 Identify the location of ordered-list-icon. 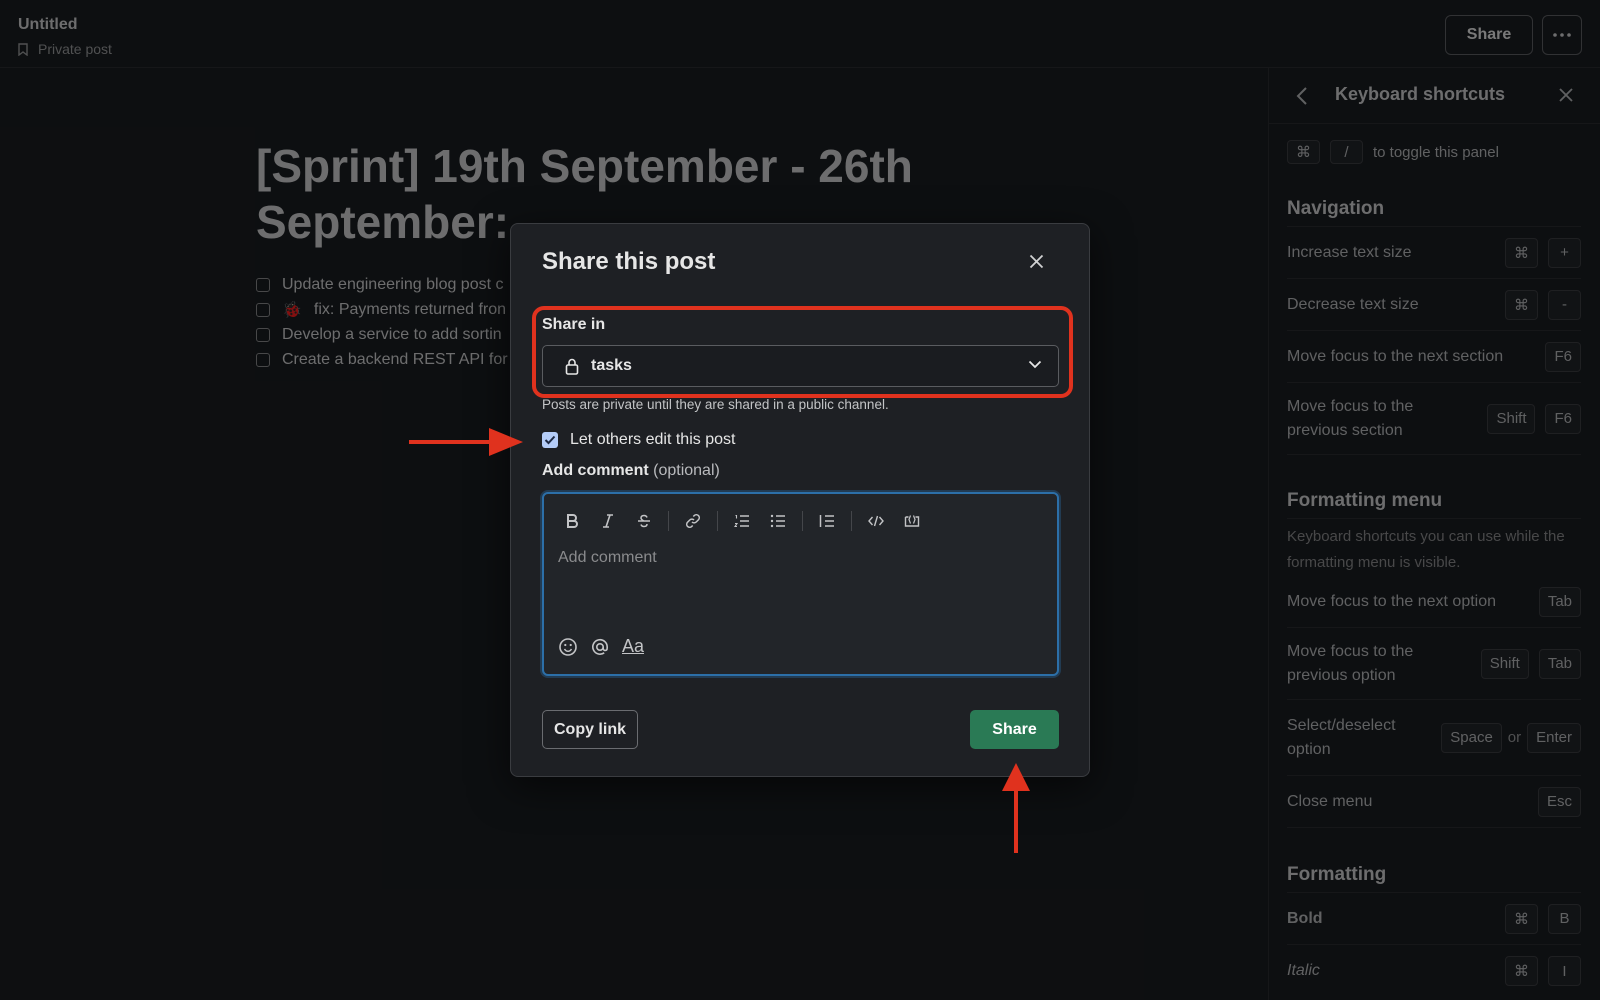
(742, 521).